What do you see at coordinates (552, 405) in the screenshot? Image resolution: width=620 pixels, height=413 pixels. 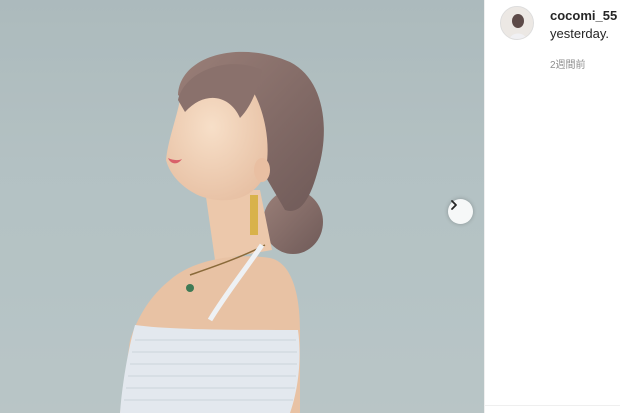 I see `divider` at bounding box center [552, 405].